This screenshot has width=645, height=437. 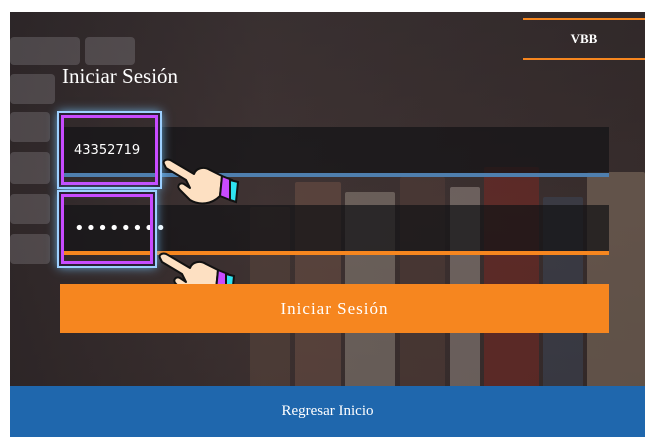 I want to click on back-home-link: Regresar Inicio, so click(x=327, y=411).